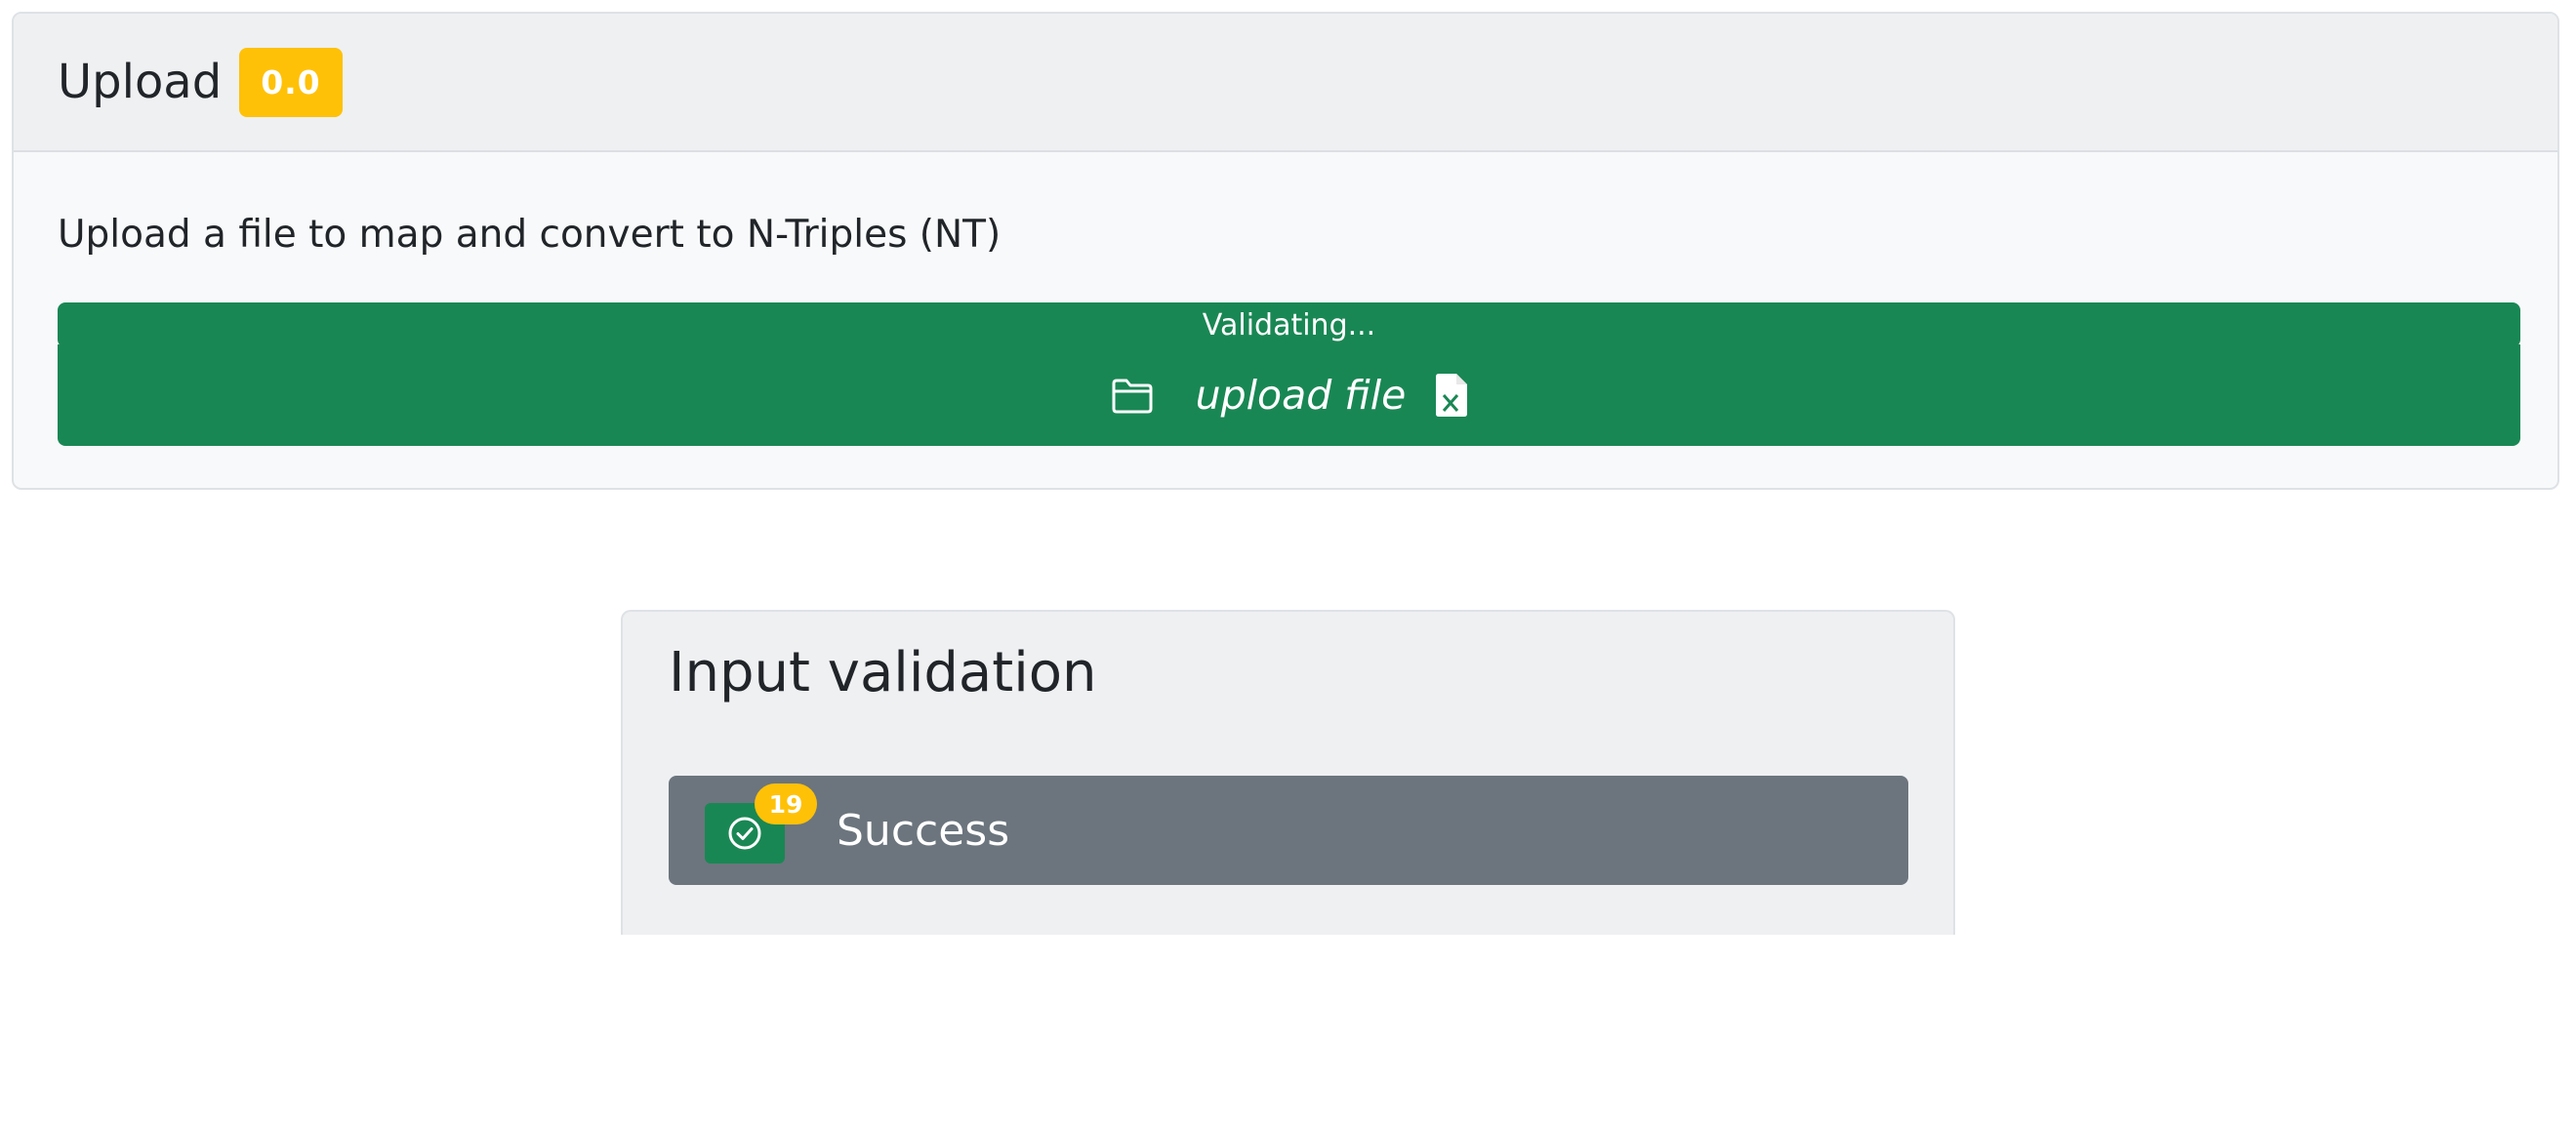  What do you see at coordinates (1301, 395) in the screenshot?
I see `upload-file-label: upload file` at bounding box center [1301, 395].